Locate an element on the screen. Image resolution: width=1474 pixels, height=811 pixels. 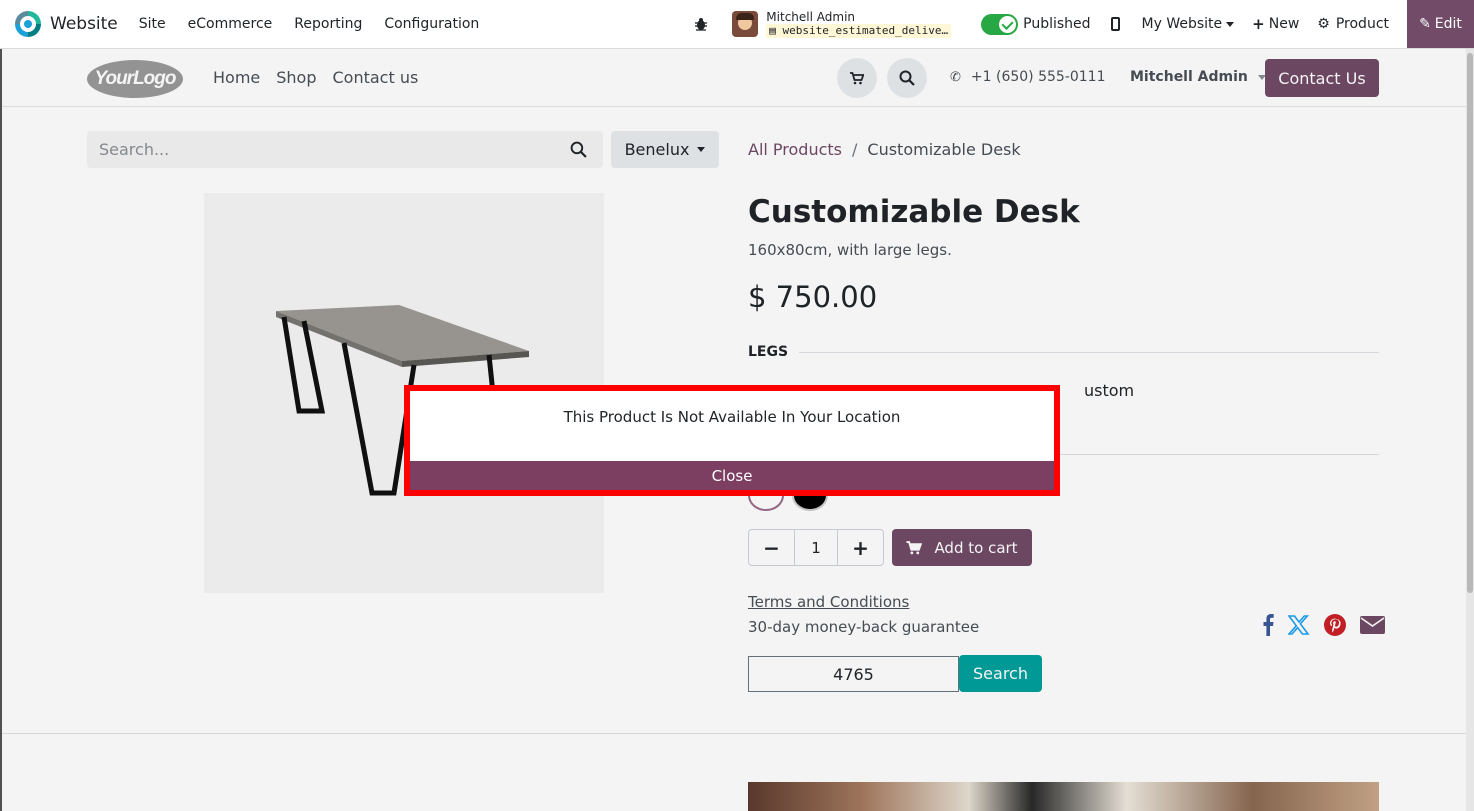
publish-toggle: Published is located at coordinates (1036, 24).